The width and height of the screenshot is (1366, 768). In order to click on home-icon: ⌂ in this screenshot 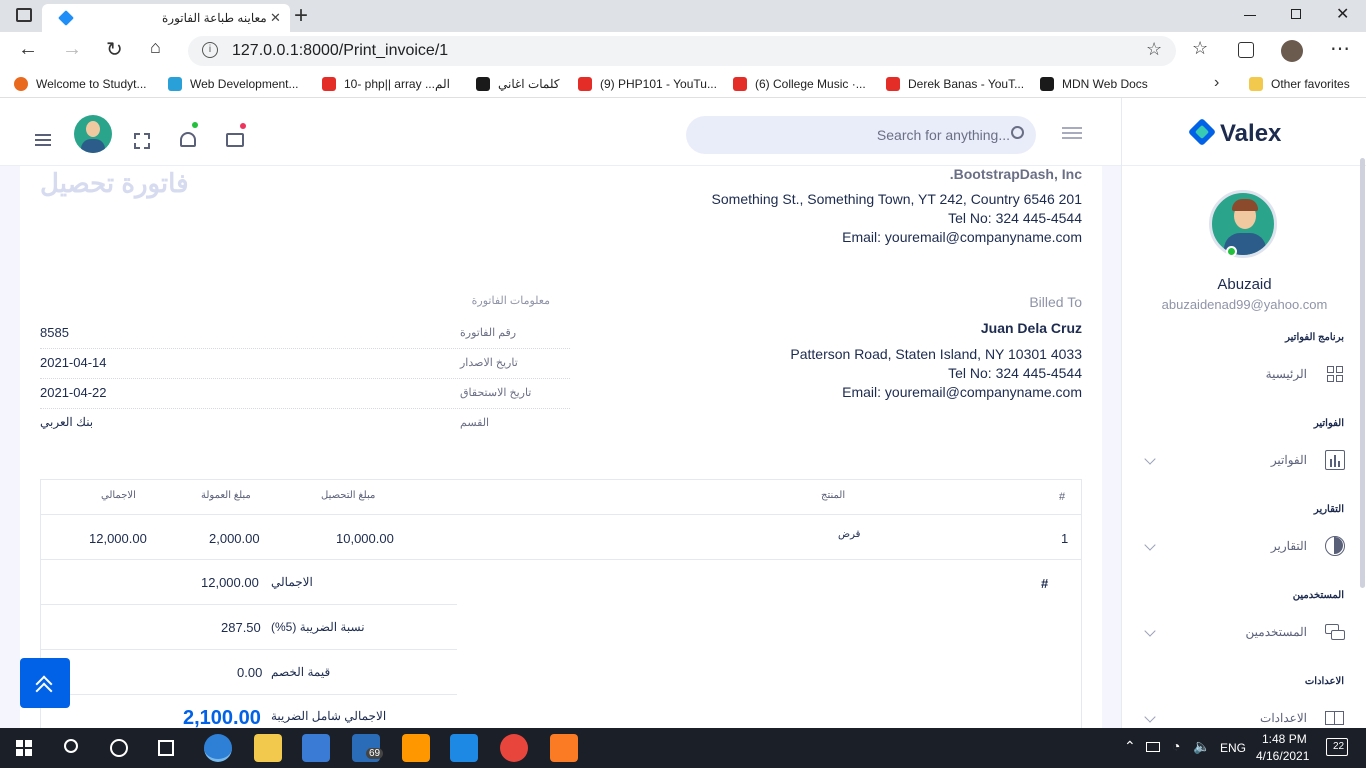, I will do `click(155, 47)`.